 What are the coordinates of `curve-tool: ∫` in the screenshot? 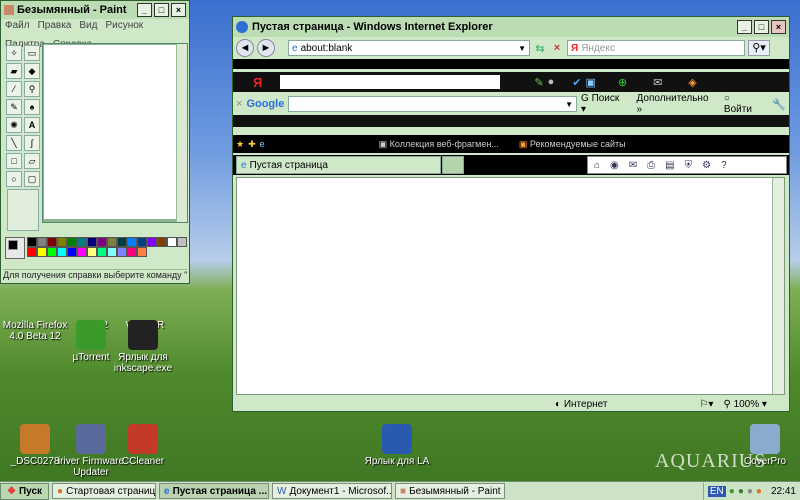 It's located at (32, 143).